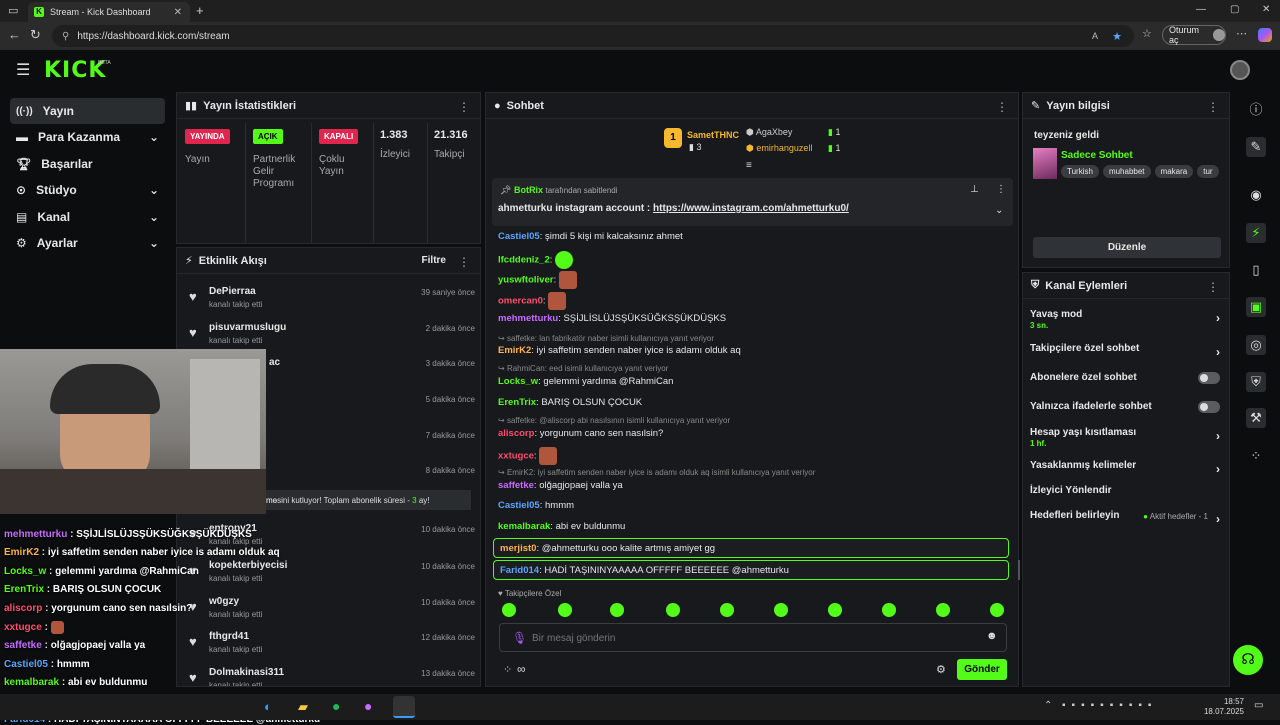 The height and width of the screenshot is (725, 1280). I want to click on clock-date: 18.07.2025, so click(1222, 711).